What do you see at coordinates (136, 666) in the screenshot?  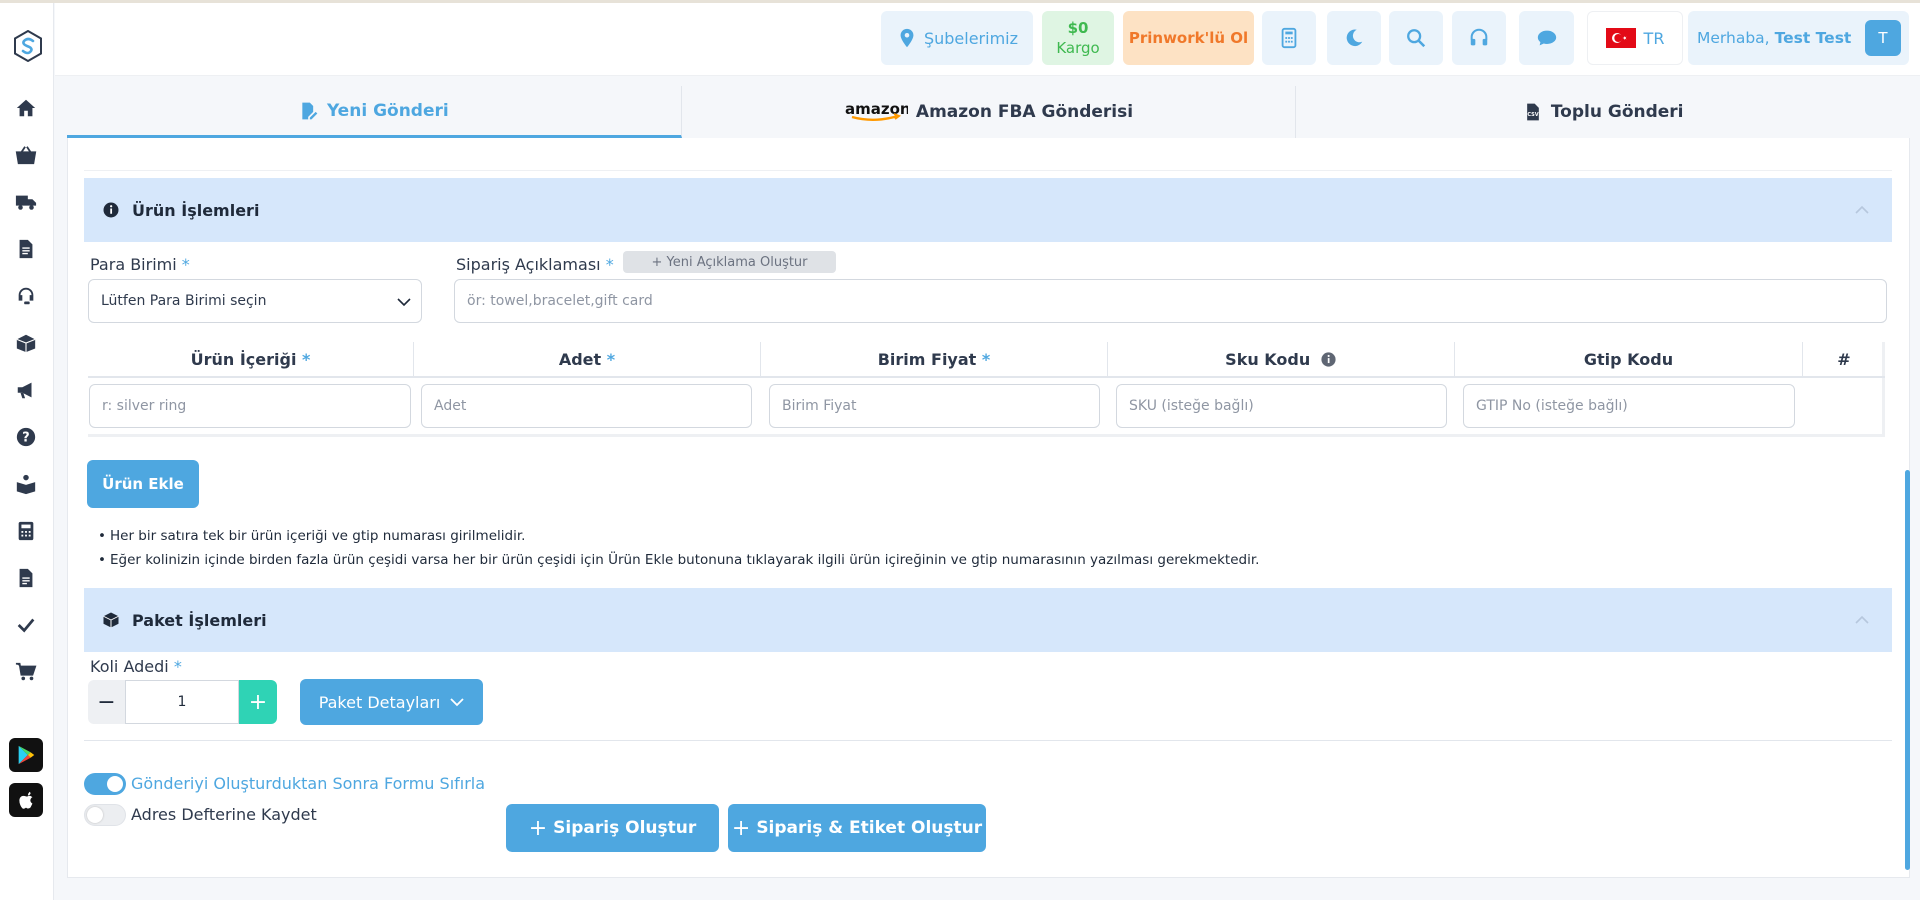 I see `box-count-label: Koli Adedi *` at bounding box center [136, 666].